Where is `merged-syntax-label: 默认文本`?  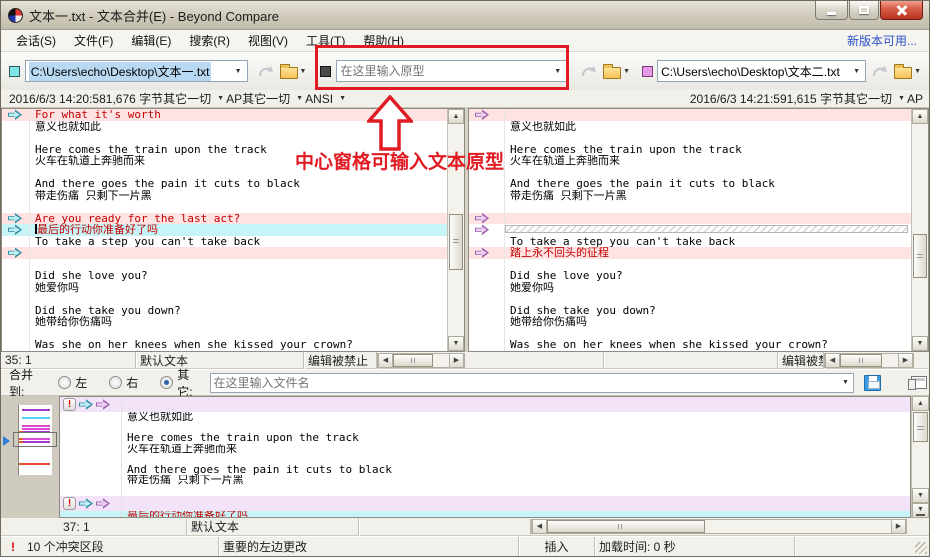
merged-syntax-label: 默认文本 is located at coordinates (273, 526).